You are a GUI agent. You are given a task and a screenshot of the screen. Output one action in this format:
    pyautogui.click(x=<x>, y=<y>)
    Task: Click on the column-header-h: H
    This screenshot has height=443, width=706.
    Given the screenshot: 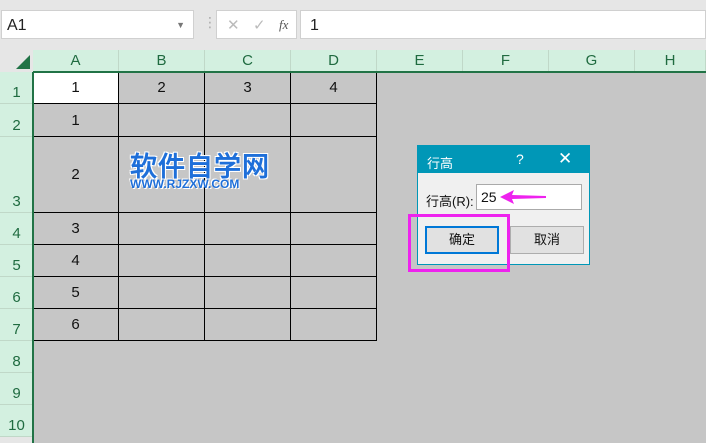 What is the action you would take?
    pyautogui.click(x=670, y=61)
    